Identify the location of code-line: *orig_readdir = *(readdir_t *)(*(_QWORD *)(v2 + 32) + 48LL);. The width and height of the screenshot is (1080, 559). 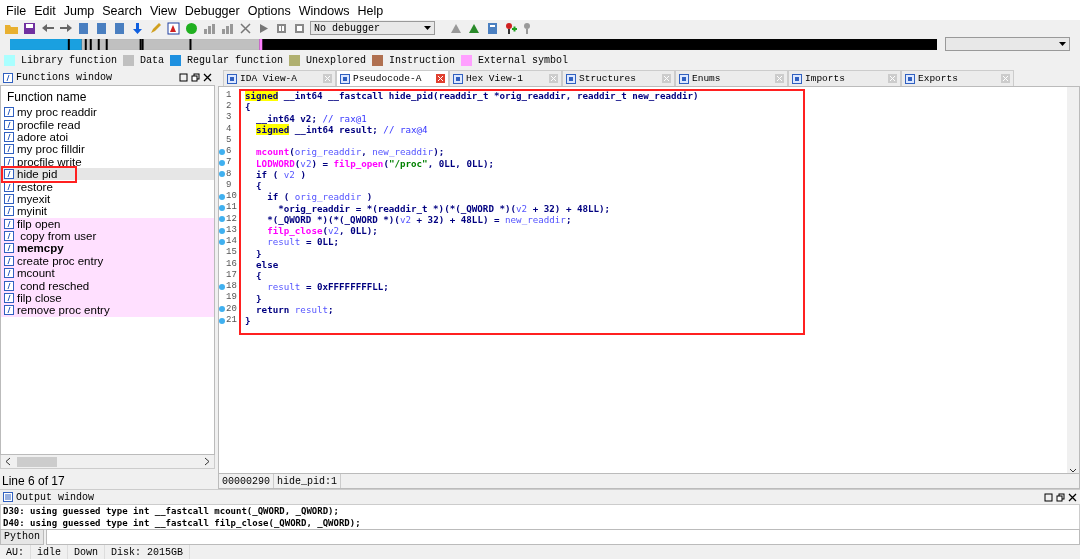
(444, 208).